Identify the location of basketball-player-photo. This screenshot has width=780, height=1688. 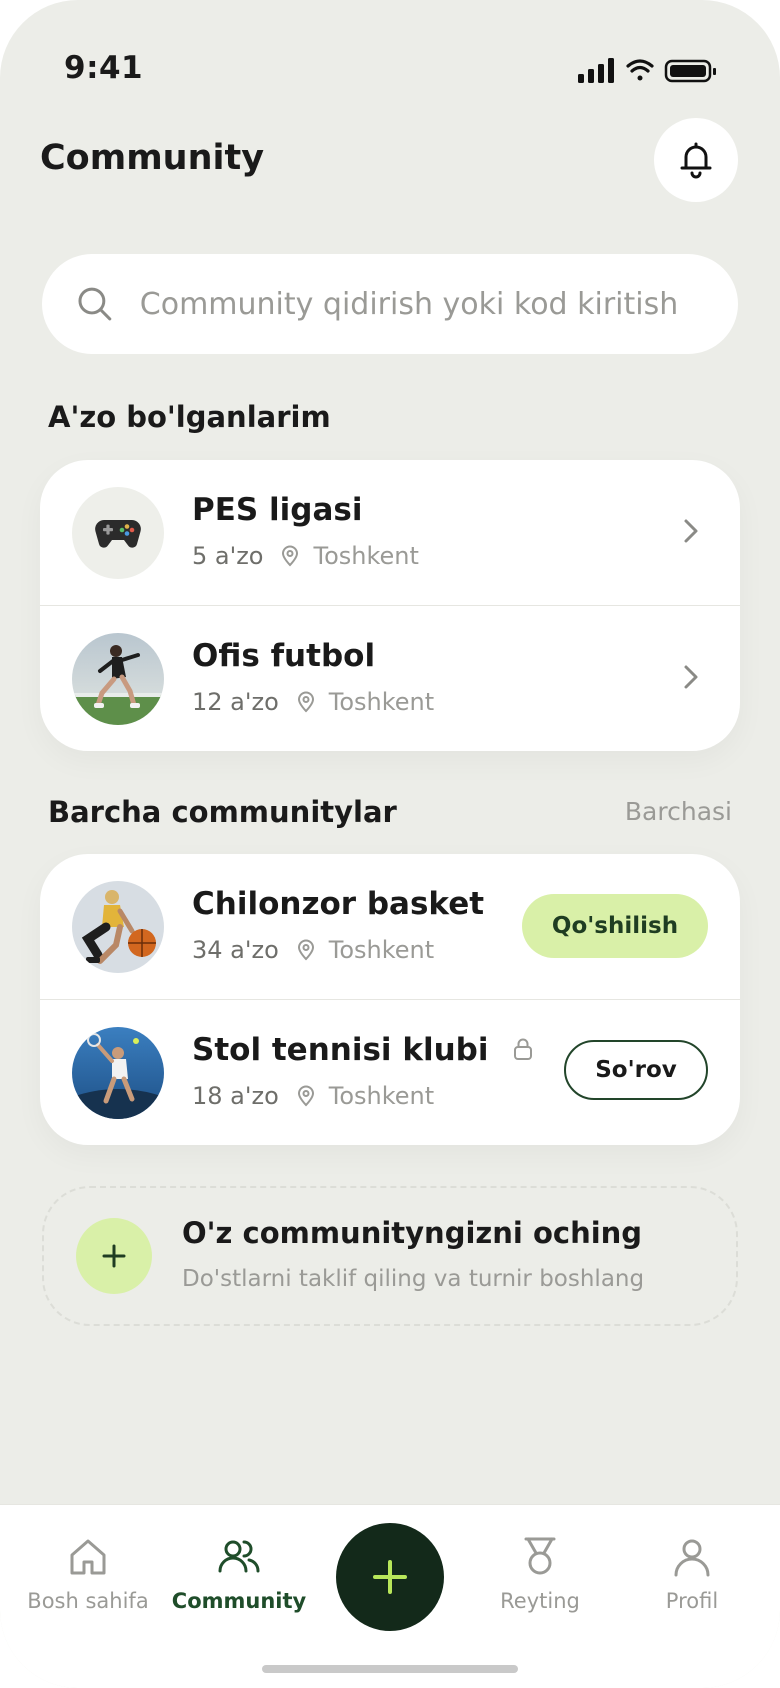
(118, 927).